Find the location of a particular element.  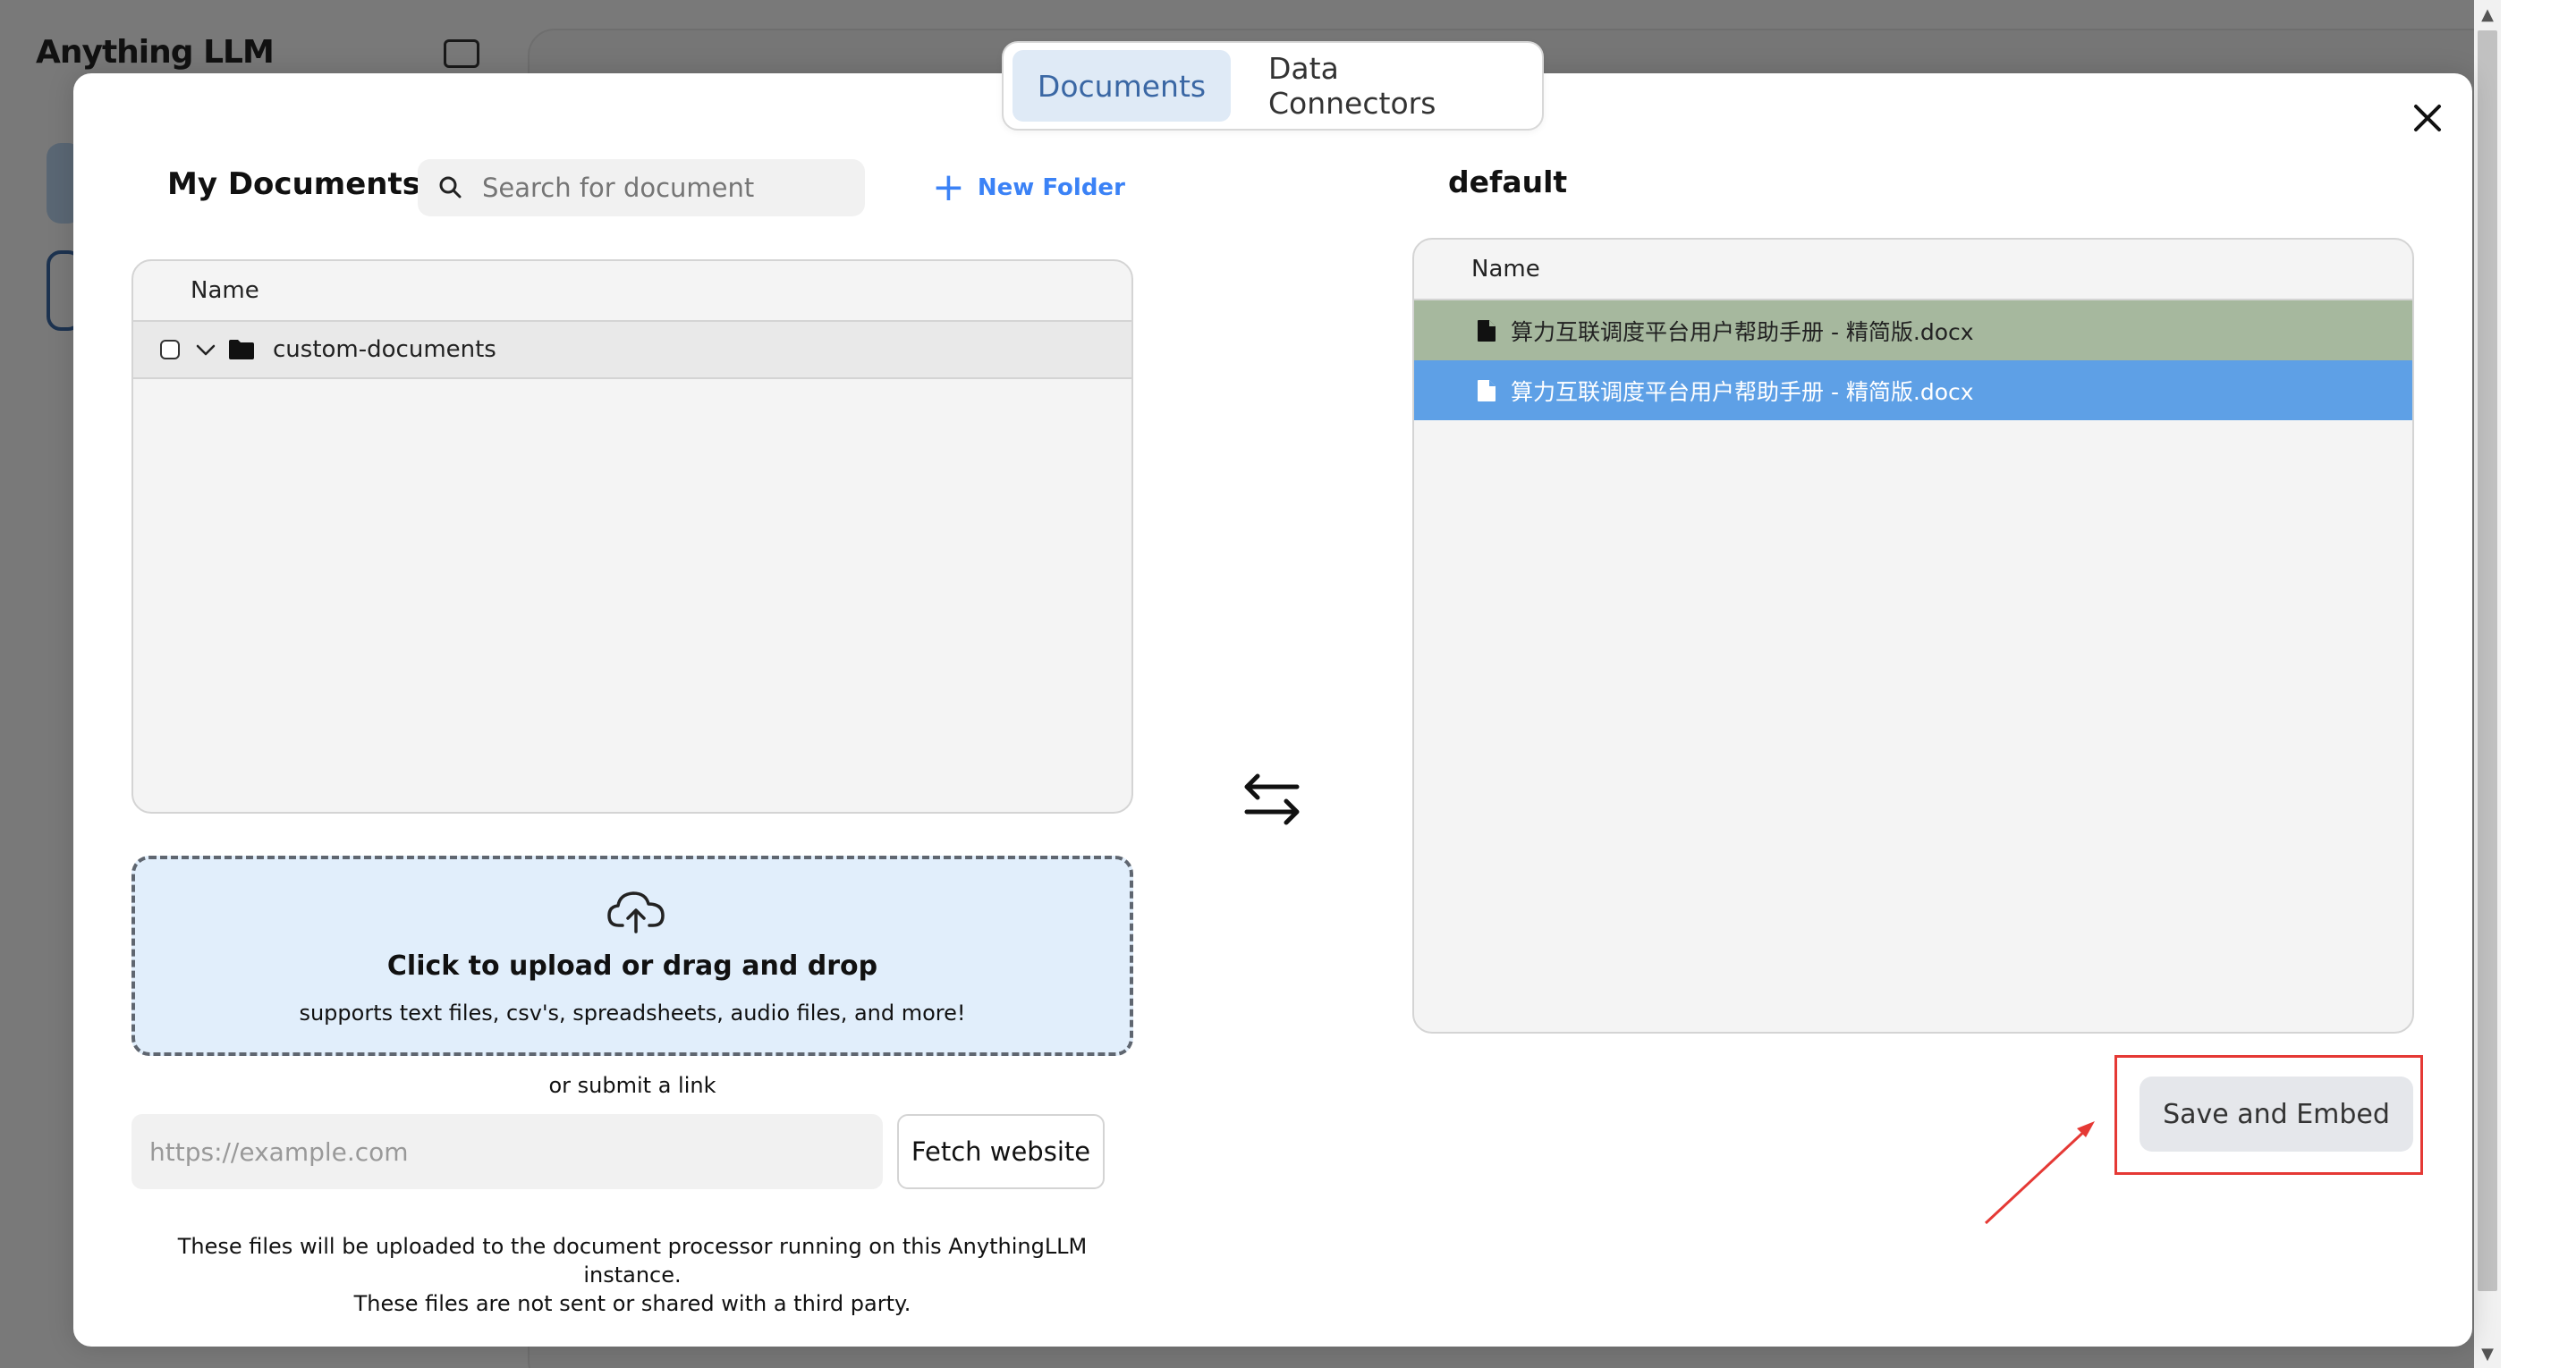

page-scrollbar: ▲ ▼ is located at coordinates (2487, 684).